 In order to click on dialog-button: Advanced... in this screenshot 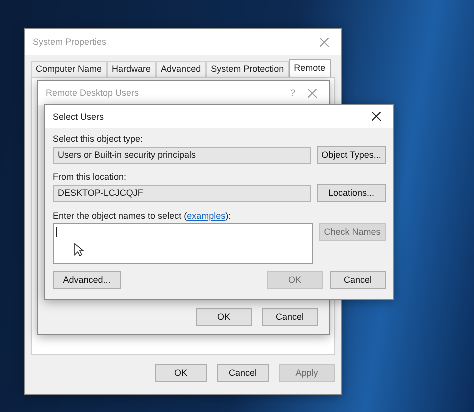, I will do `click(87, 280)`.